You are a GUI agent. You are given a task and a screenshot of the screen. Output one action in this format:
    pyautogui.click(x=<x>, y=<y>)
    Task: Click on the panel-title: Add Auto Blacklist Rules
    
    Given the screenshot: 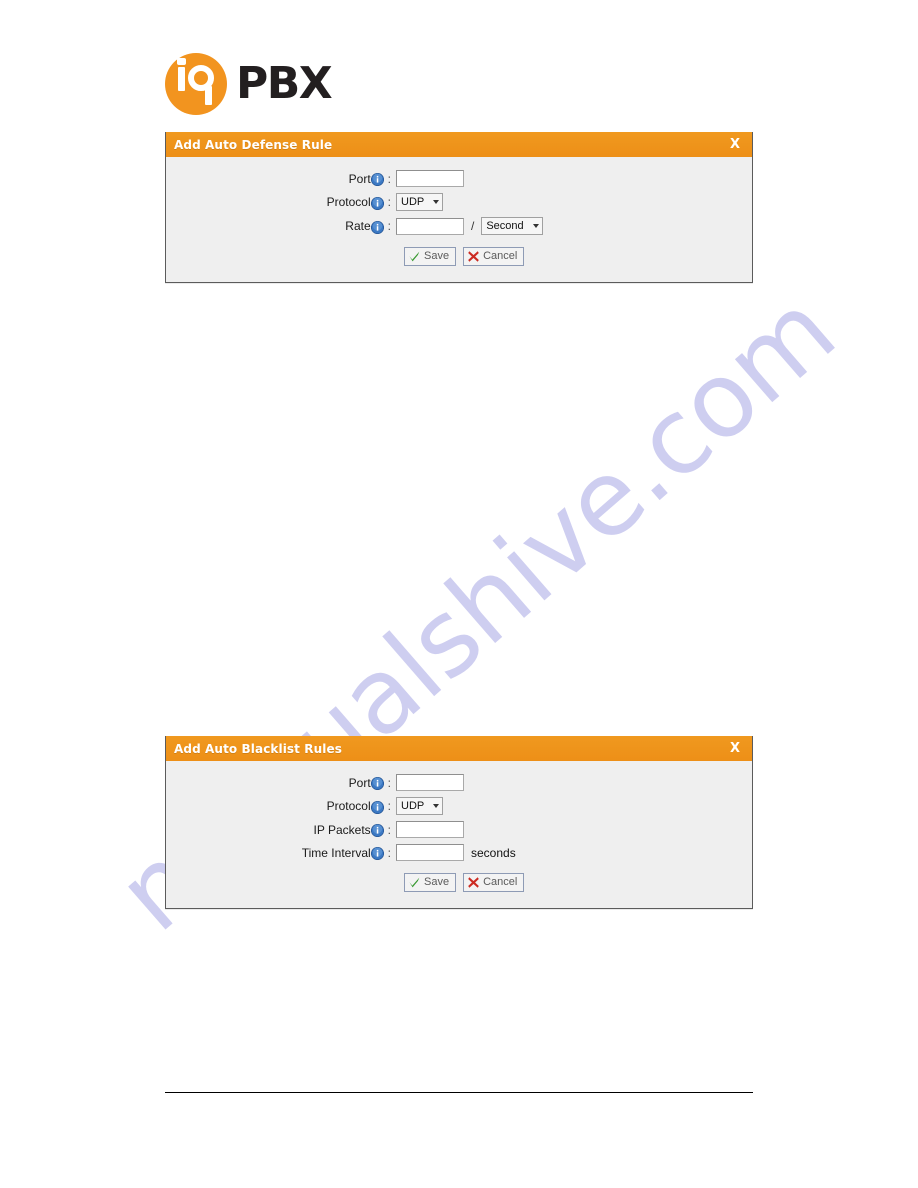 What is the action you would take?
    pyautogui.click(x=258, y=748)
    